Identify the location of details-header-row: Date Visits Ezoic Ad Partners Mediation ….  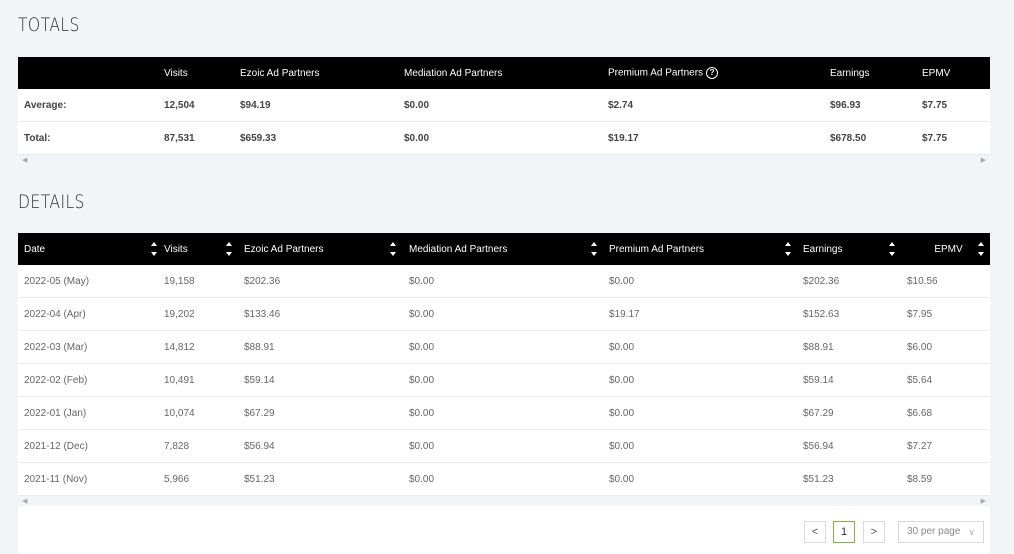
(504, 249).